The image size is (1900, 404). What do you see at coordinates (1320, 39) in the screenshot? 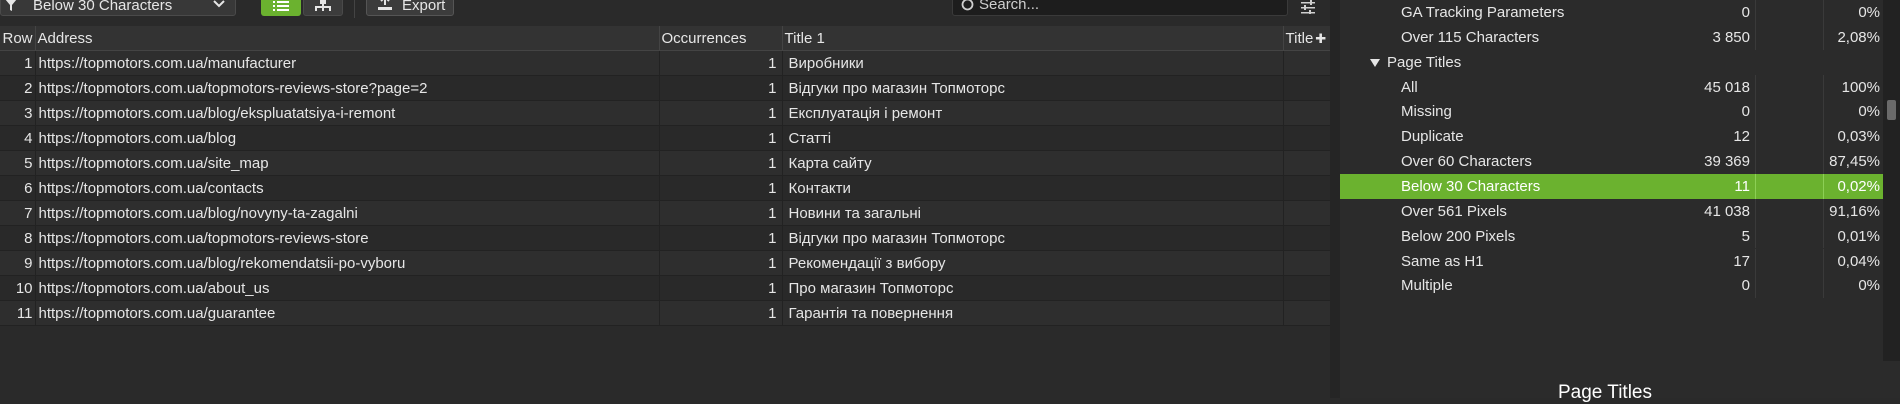
I see `add-column-icon: ✚` at bounding box center [1320, 39].